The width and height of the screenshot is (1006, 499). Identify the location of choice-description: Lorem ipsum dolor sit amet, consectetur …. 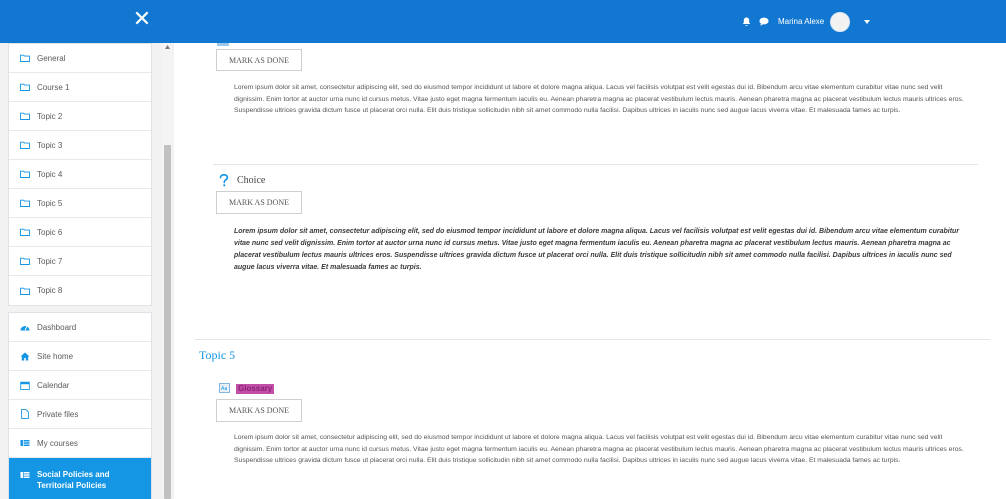
(597, 249).